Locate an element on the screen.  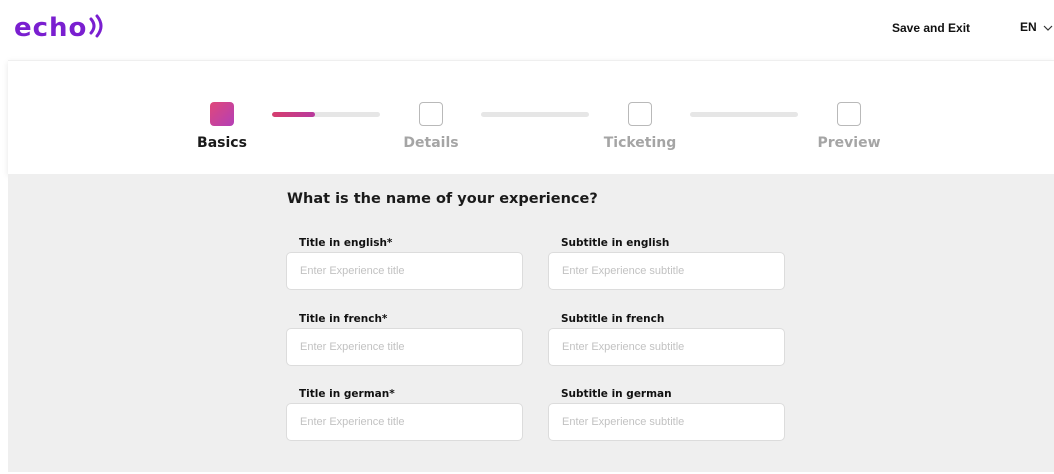
form-question: What is the name of your experience? is located at coordinates (442, 199).